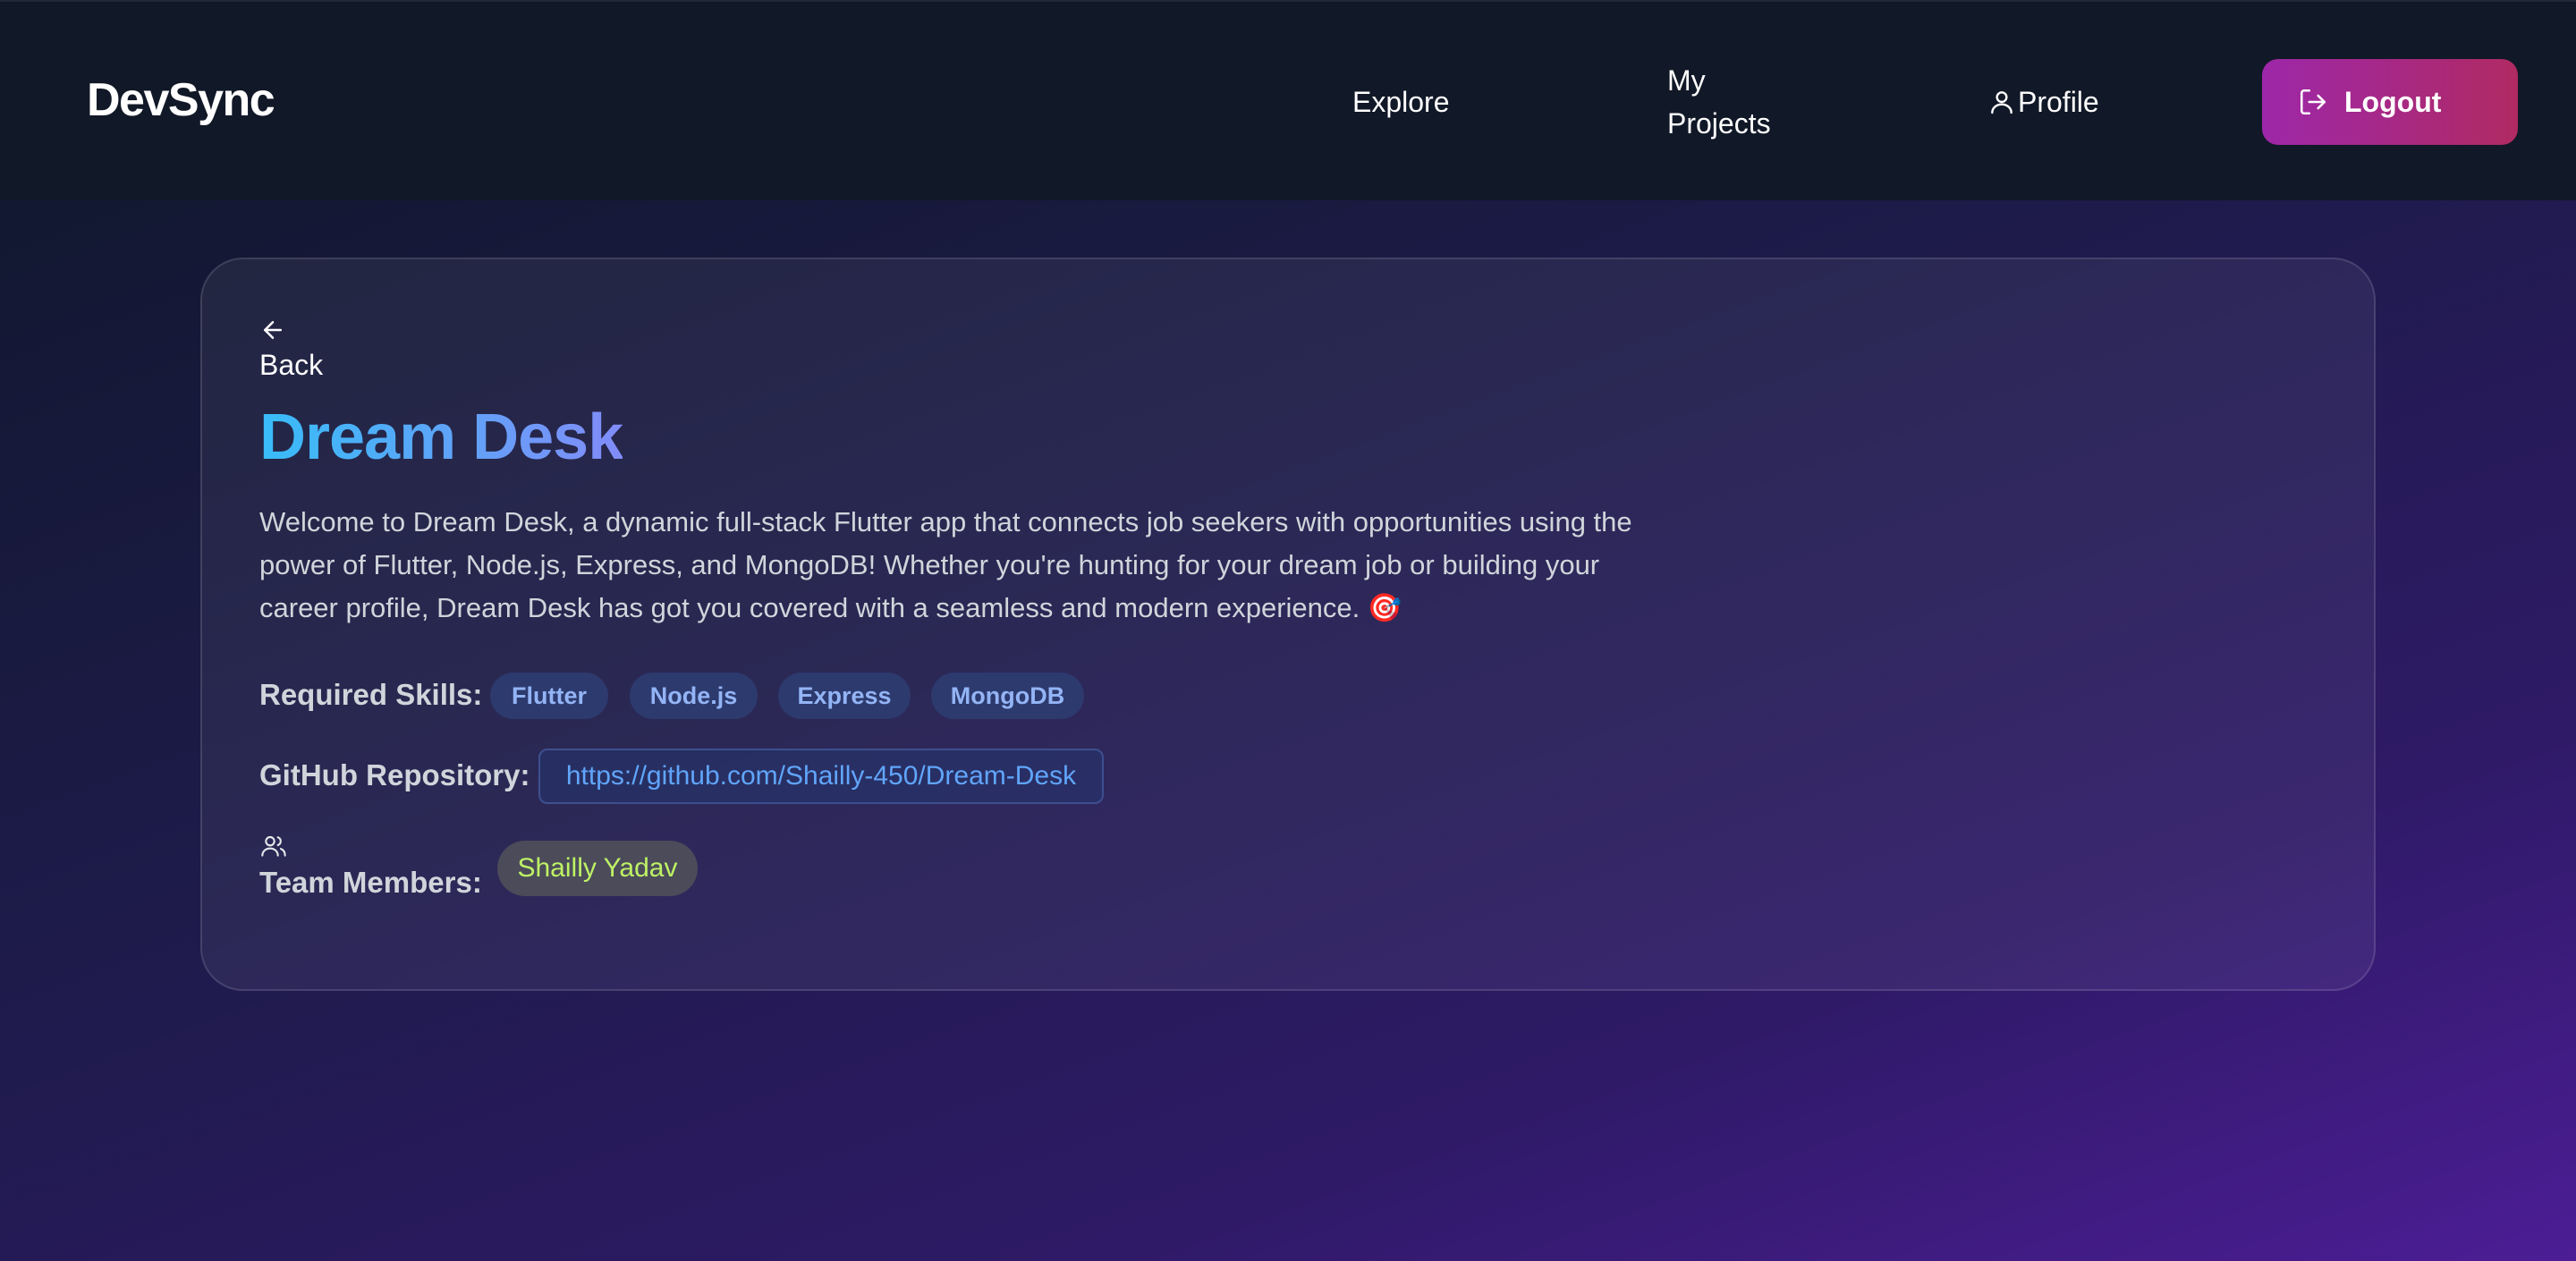 The image size is (2576, 1261). What do you see at coordinates (1007, 696) in the screenshot?
I see `skill-tag: MongoDB` at bounding box center [1007, 696].